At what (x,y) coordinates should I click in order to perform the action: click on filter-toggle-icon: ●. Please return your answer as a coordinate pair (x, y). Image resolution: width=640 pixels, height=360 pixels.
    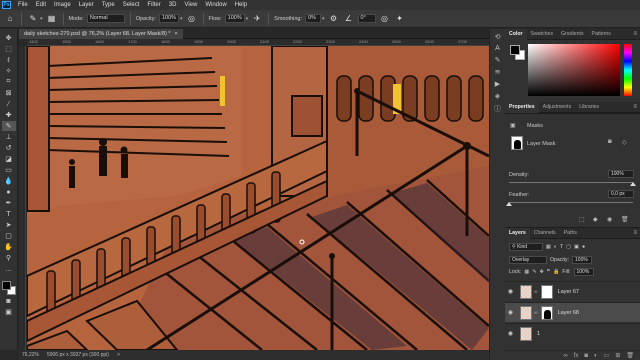
    Looking at the image, I should click on (583, 247).